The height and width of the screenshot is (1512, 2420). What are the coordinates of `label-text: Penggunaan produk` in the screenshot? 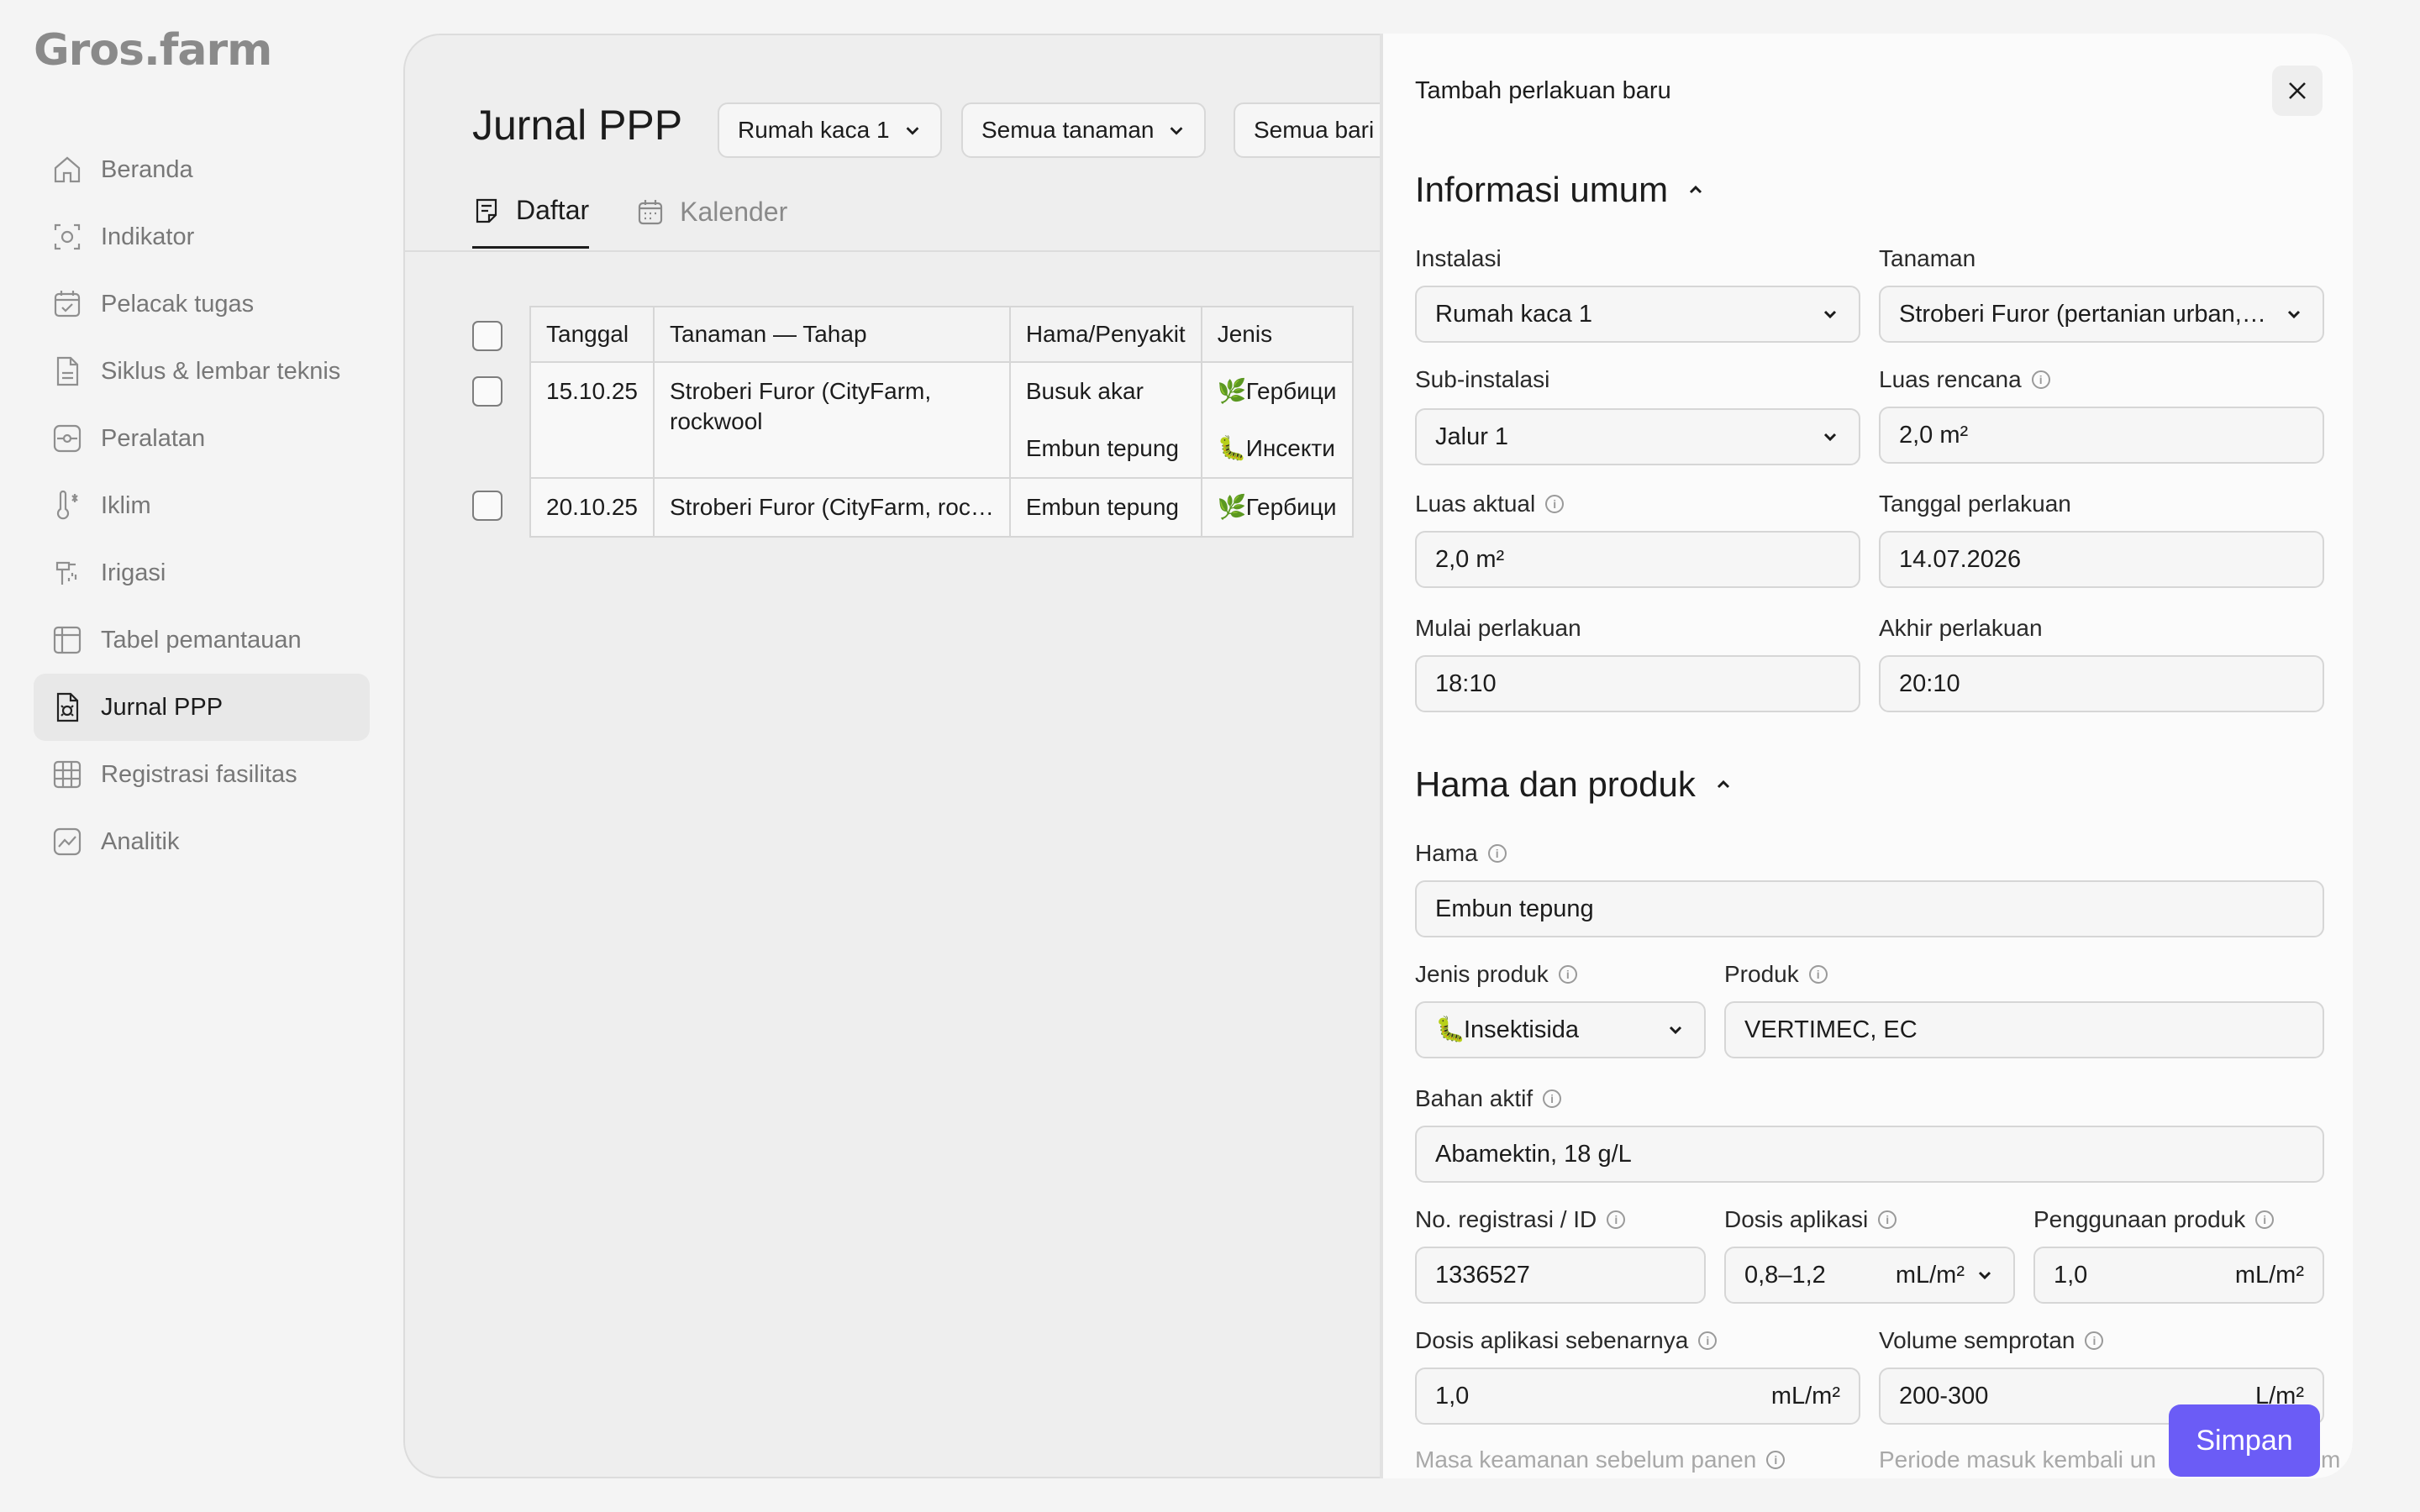 It's located at (2140, 1219).